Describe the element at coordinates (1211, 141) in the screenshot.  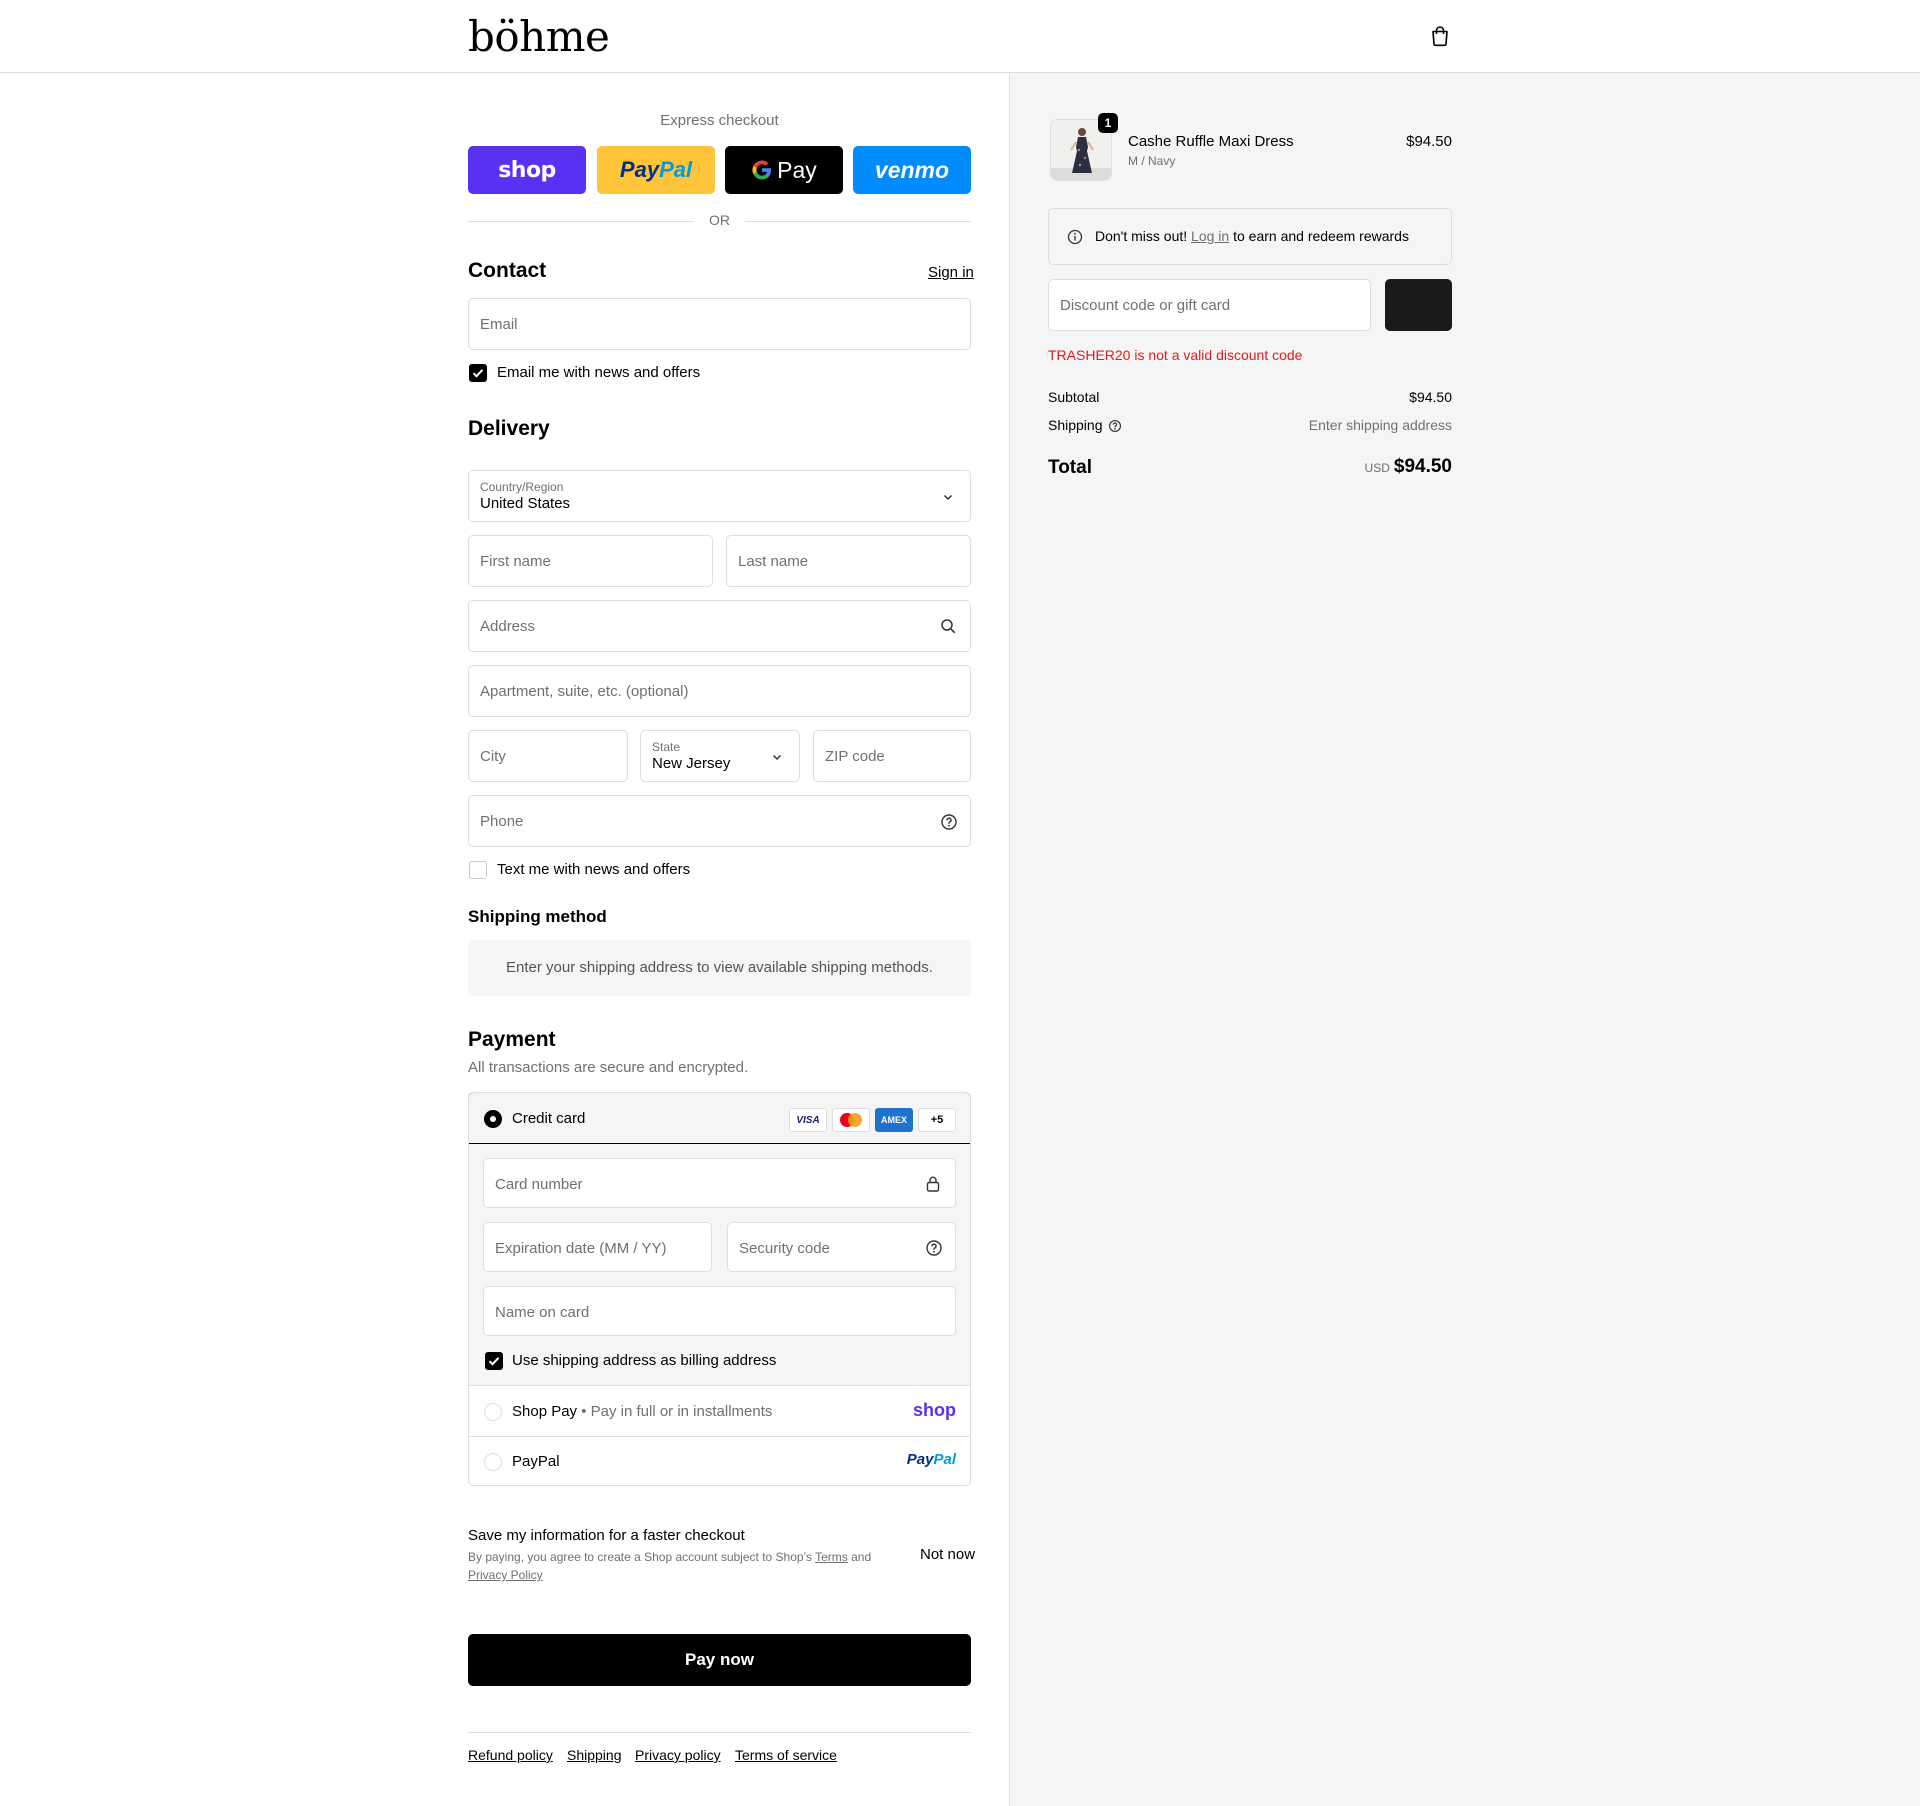
I see `item-name: Cashe Ruffle Maxi Dress` at that location.